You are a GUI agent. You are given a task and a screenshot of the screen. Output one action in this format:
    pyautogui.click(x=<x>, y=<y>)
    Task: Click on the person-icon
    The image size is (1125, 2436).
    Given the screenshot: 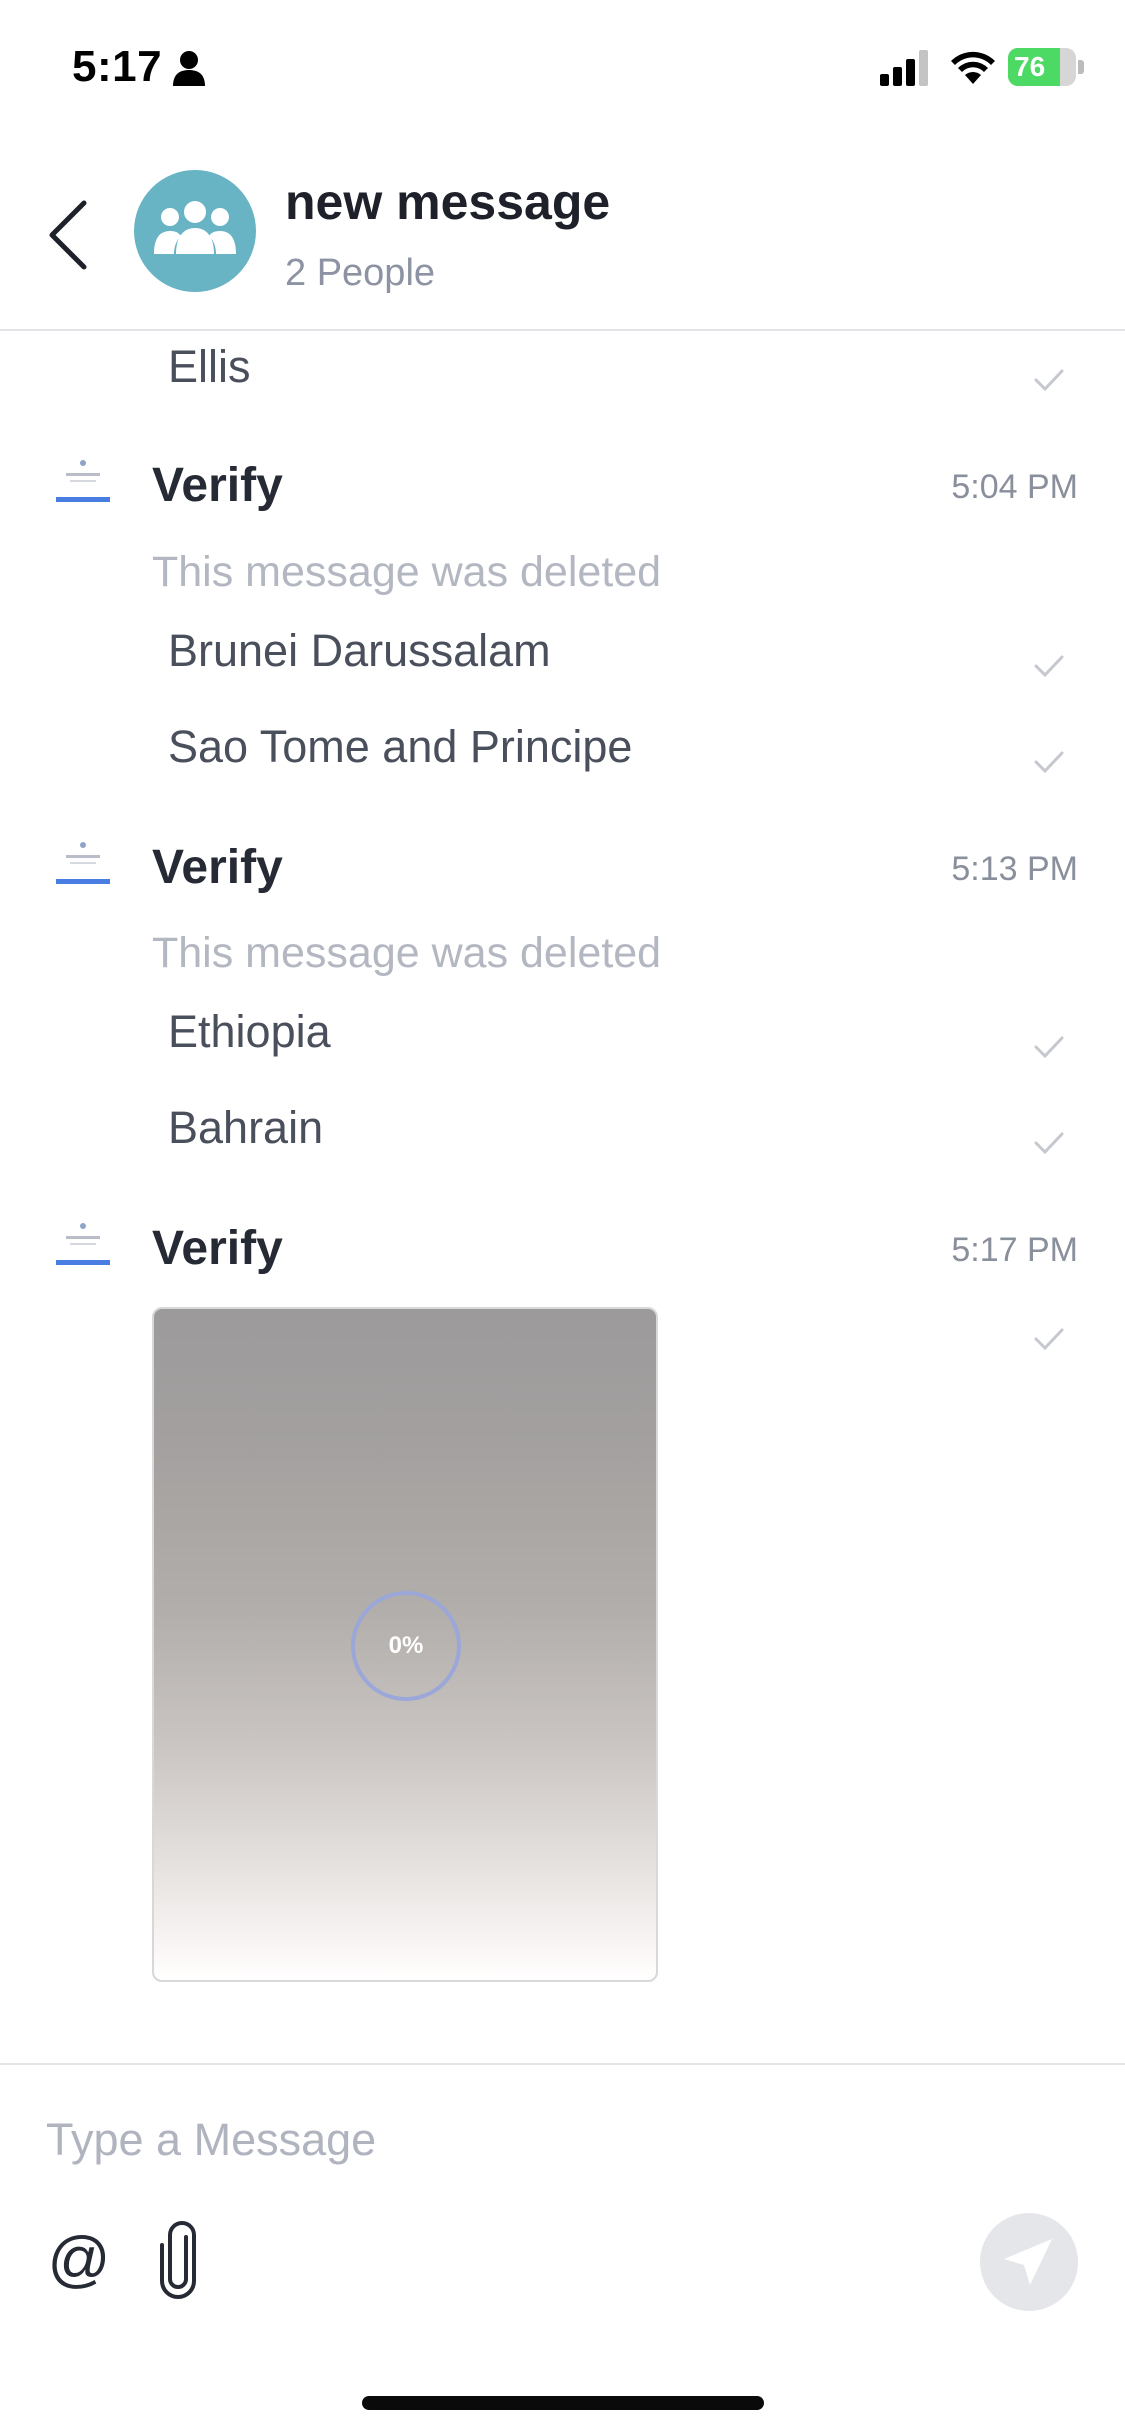 What is the action you would take?
    pyautogui.click(x=189, y=68)
    